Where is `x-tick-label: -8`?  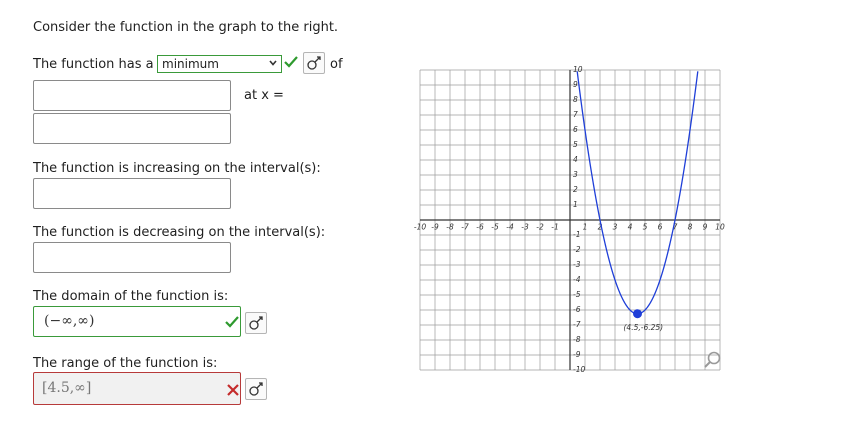 x-tick-label: -8 is located at coordinates (450, 227).